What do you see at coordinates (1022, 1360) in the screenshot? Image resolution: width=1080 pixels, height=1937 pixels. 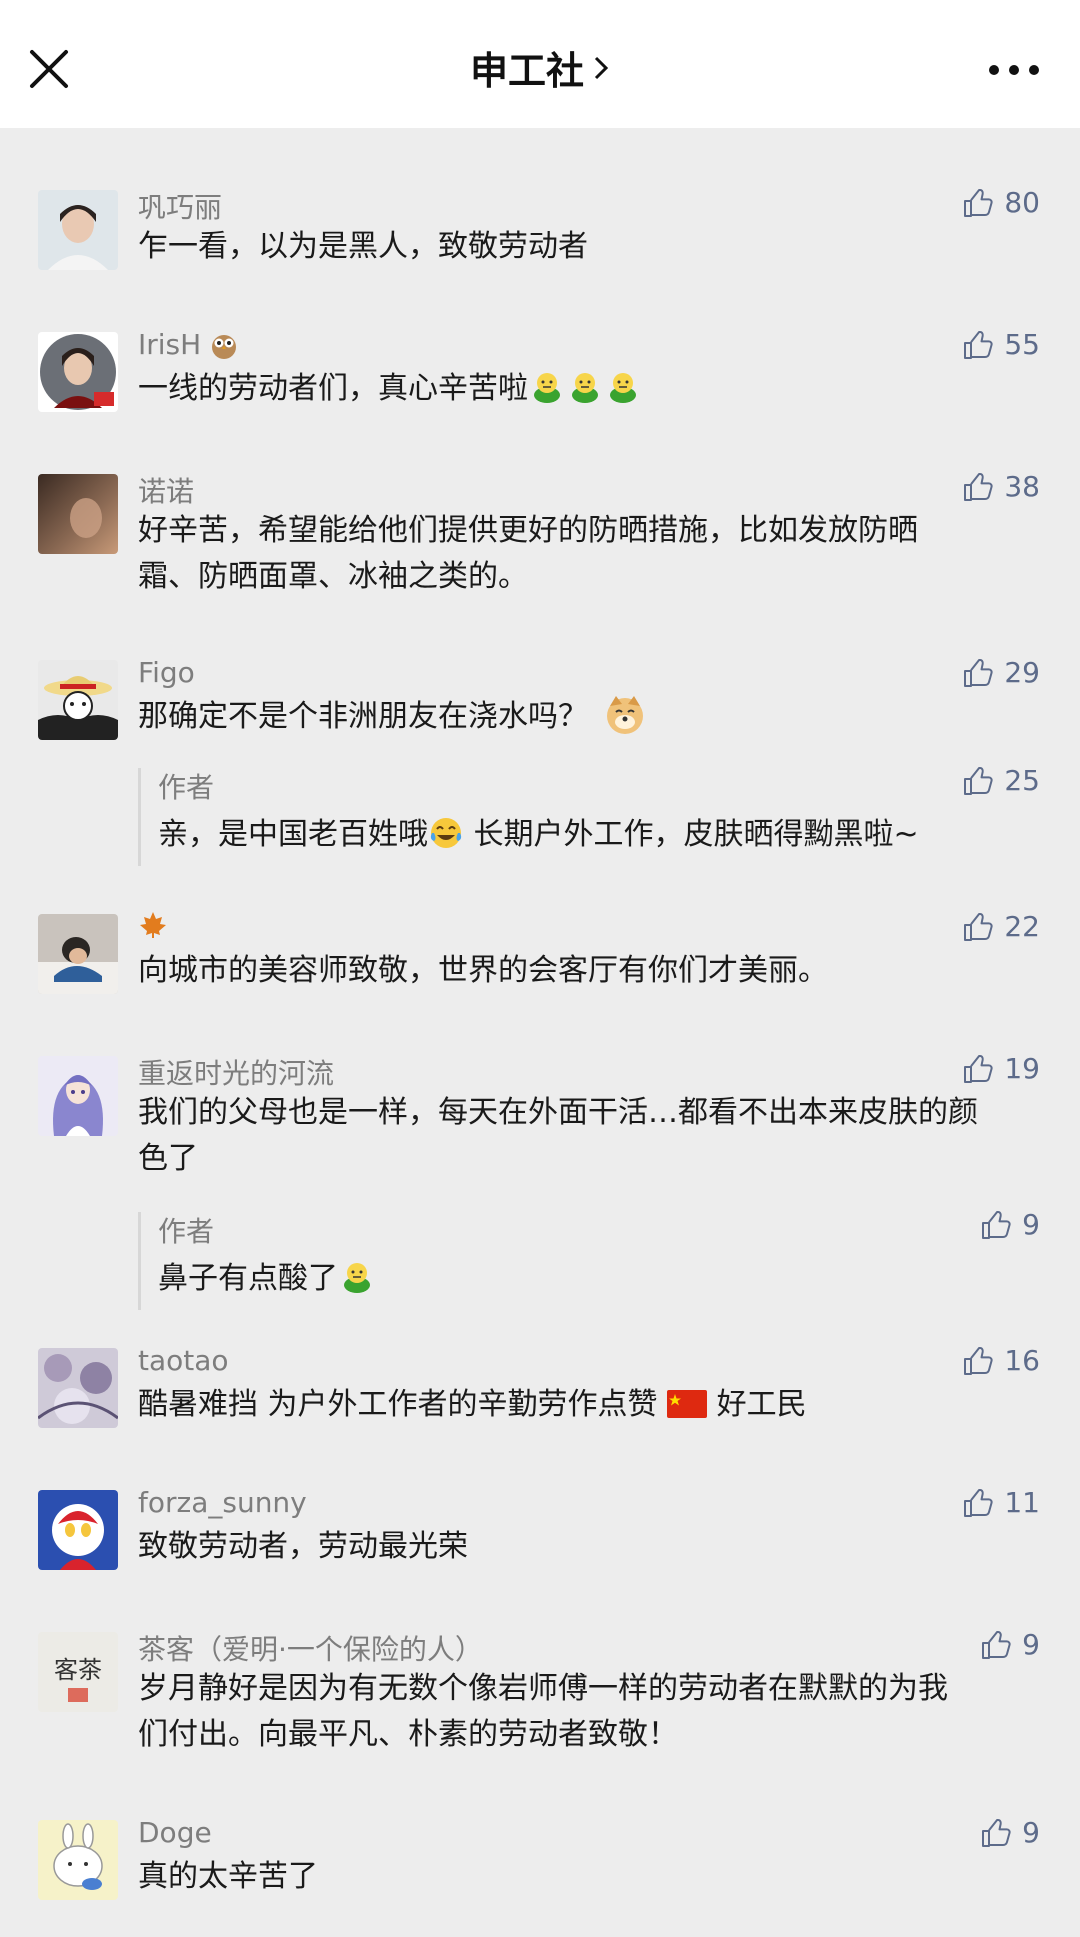 I see `like-count: 16` at bounding box center [1022, 1360].